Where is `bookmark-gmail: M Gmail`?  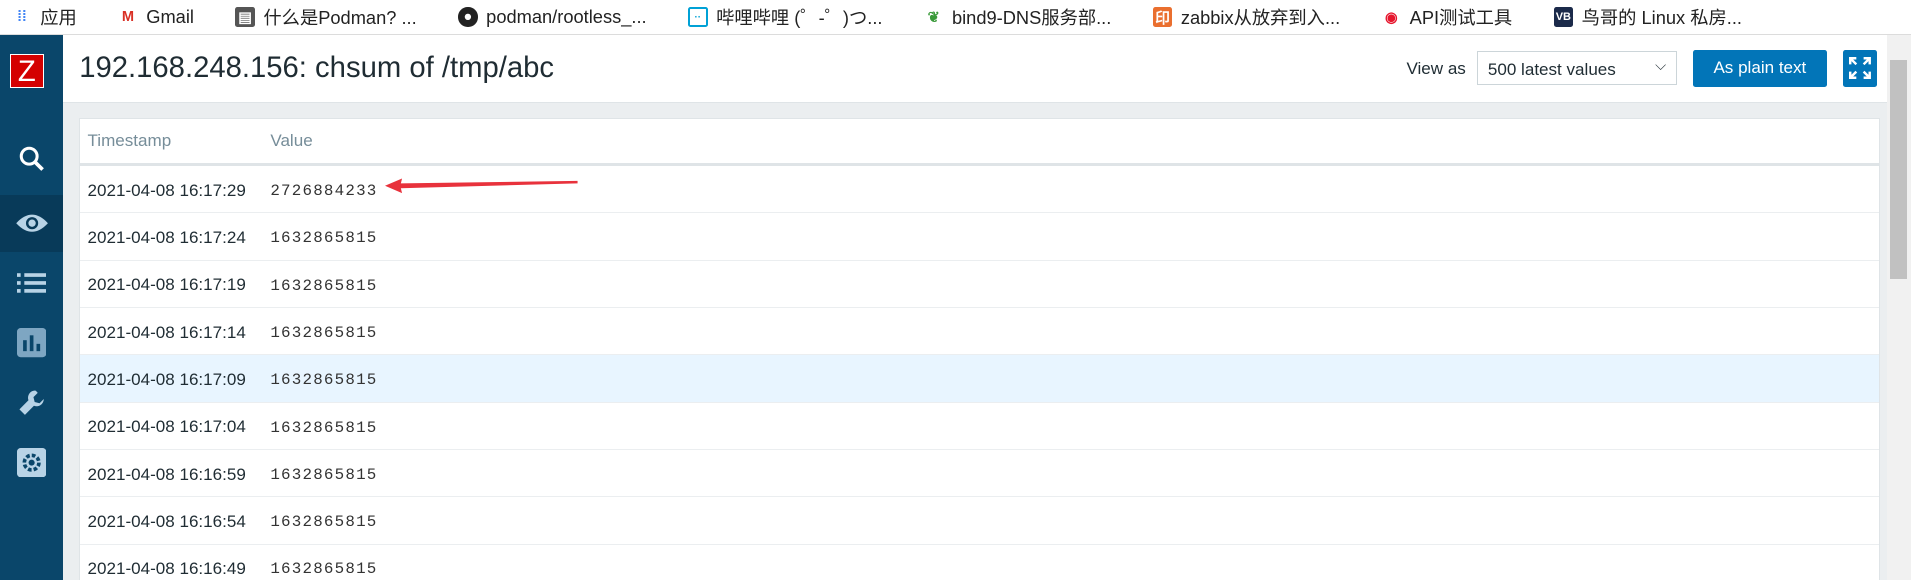 bookmark-gmail: M Gmail is located at coordinates (156, 17).